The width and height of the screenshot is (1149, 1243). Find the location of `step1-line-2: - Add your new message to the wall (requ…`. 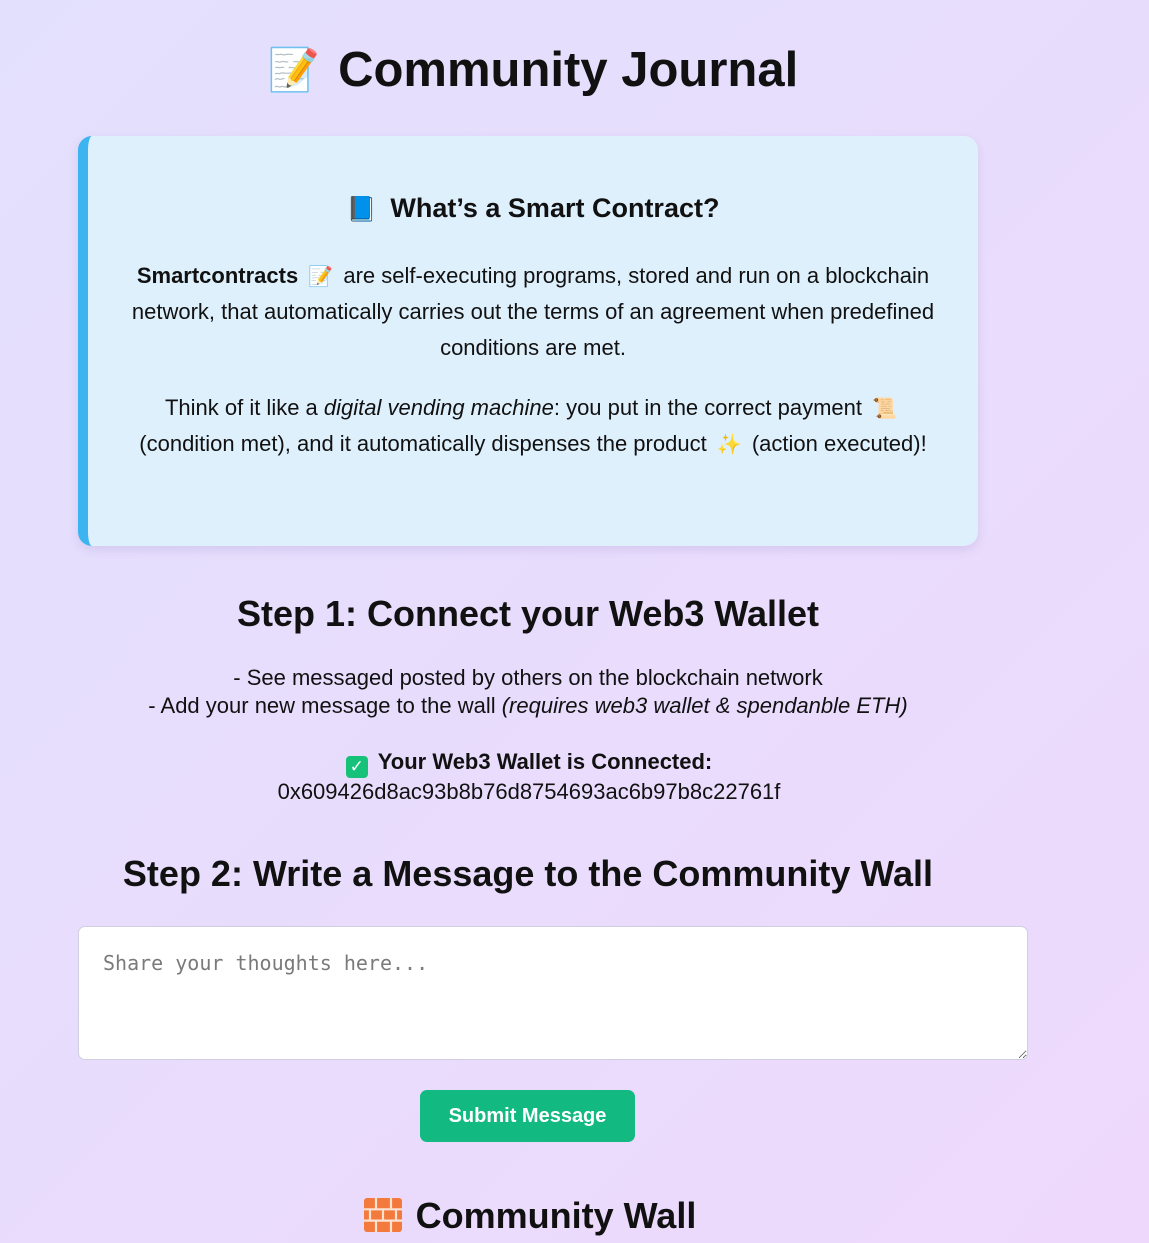

step1-line-2: - Add your new message to the wall (requ… is located at coordinates (528, 706).